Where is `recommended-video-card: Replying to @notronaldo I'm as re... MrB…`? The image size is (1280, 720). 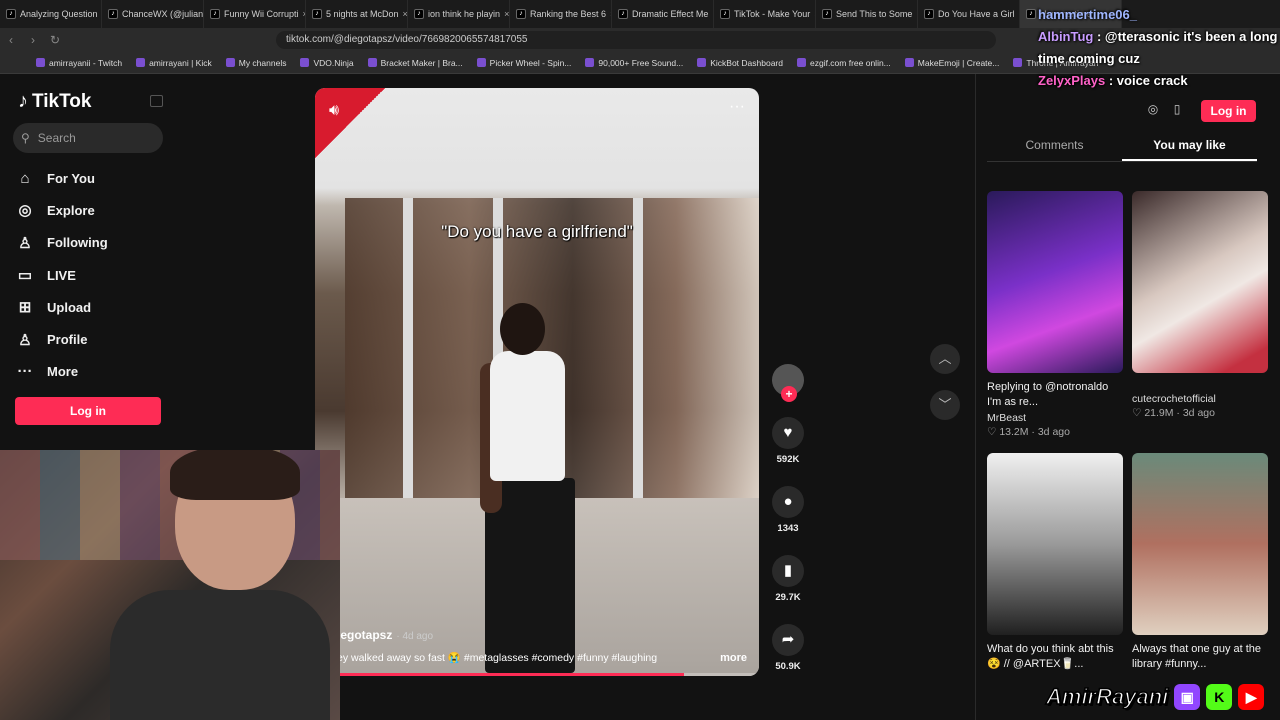 recommended-video-card: Replying to @notronaldo I'm as re... MrB… is located at coordinates (1055, 314).